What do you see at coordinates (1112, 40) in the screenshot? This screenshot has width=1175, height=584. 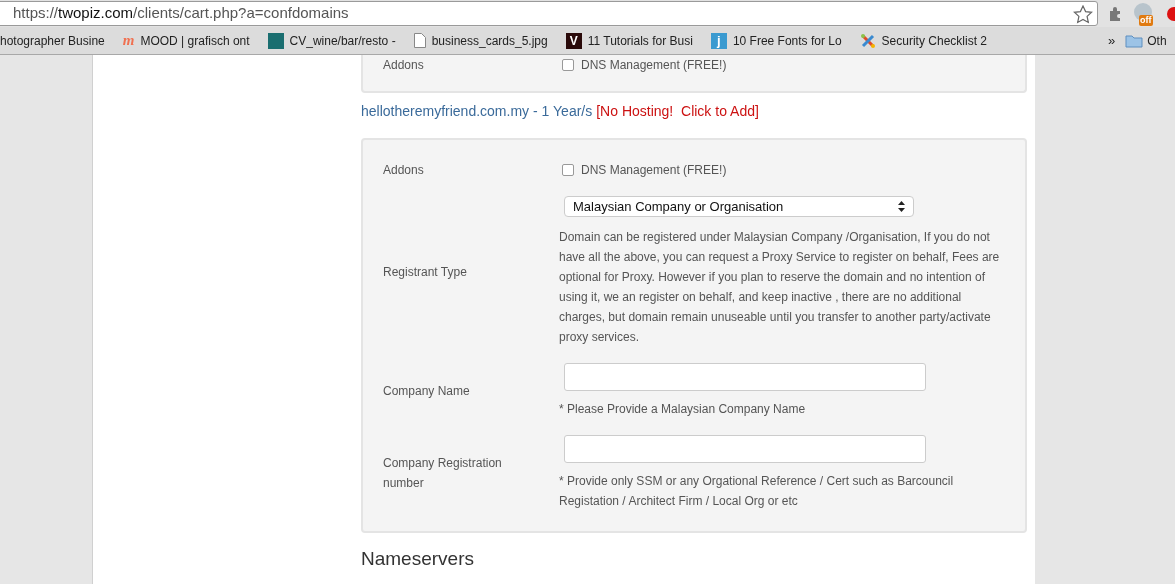 I see `bookmarks-overflow: »` at bounding box center [1112, 40].